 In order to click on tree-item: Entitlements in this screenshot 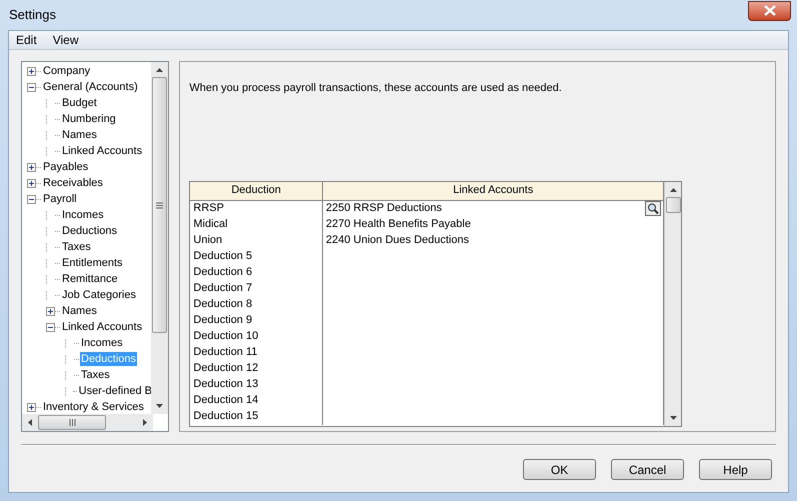, I will do `click(92, 263)`.